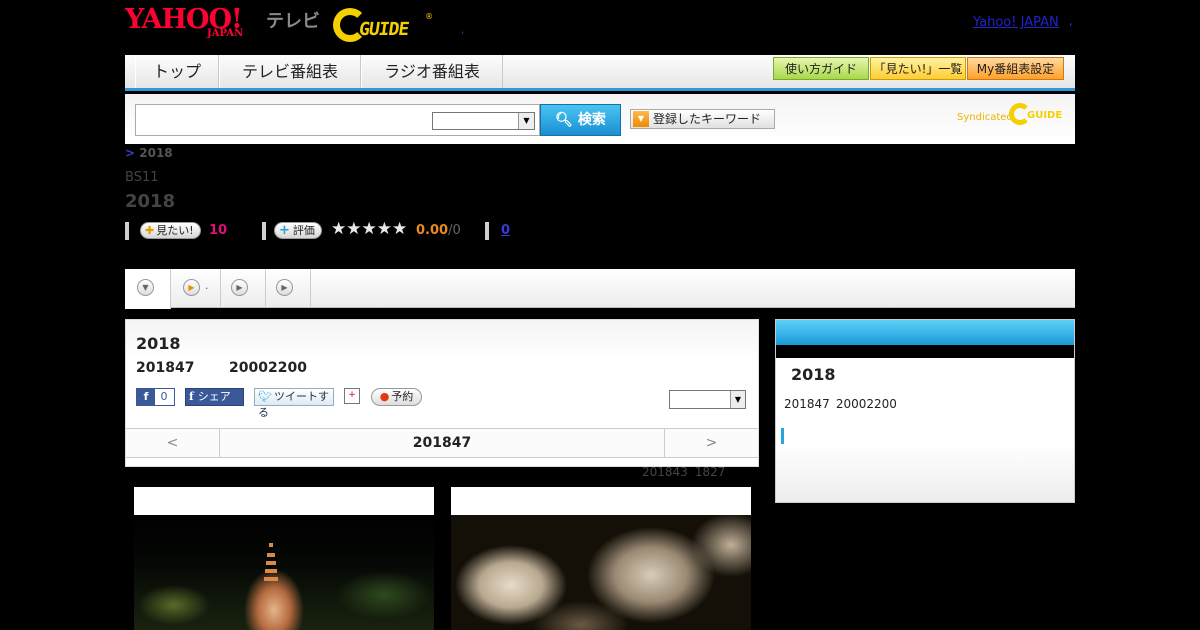 This screenshot has width=1200, height=630. I want to click on sidebar-date: 201847, so click(807, 404).